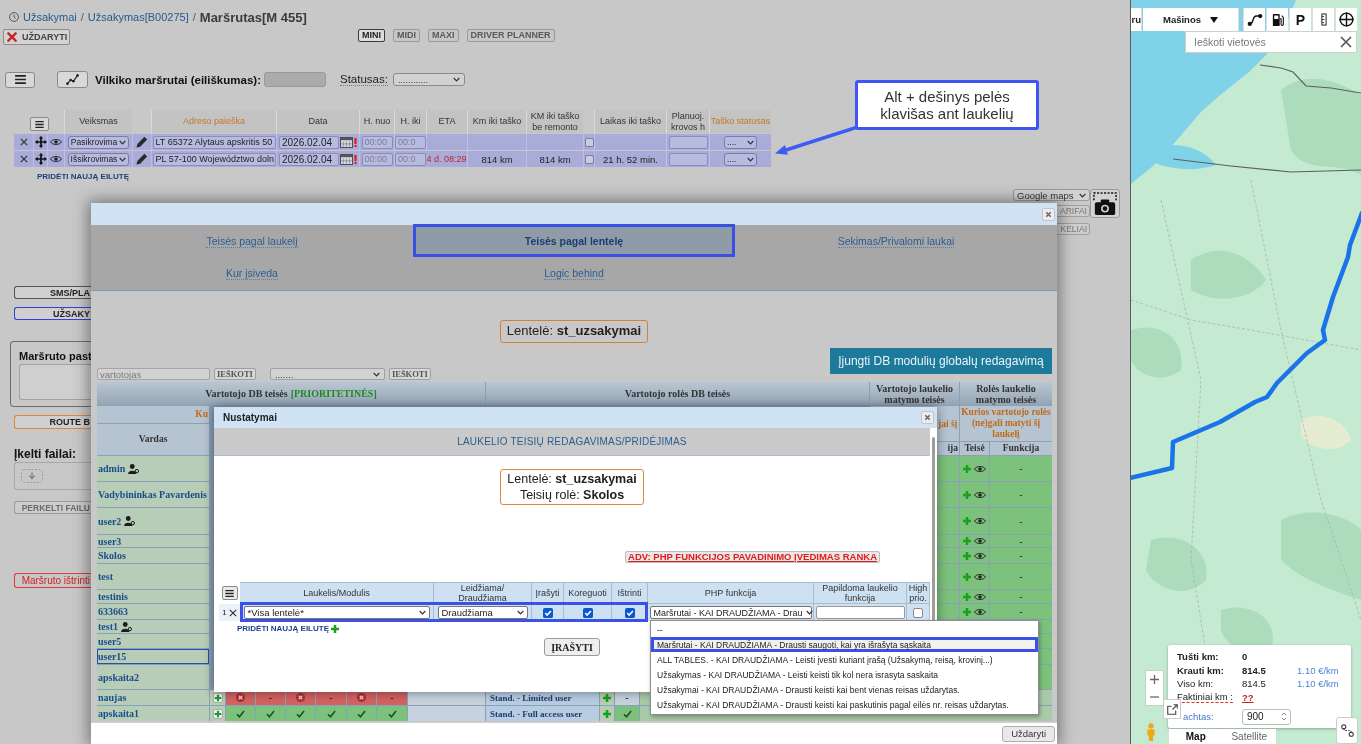 The width and height of the screenshot is (1361, 744). Describe the element at coordinates (1196, 736) in the screenshot. I see `map-type-tab: Map` at that location.